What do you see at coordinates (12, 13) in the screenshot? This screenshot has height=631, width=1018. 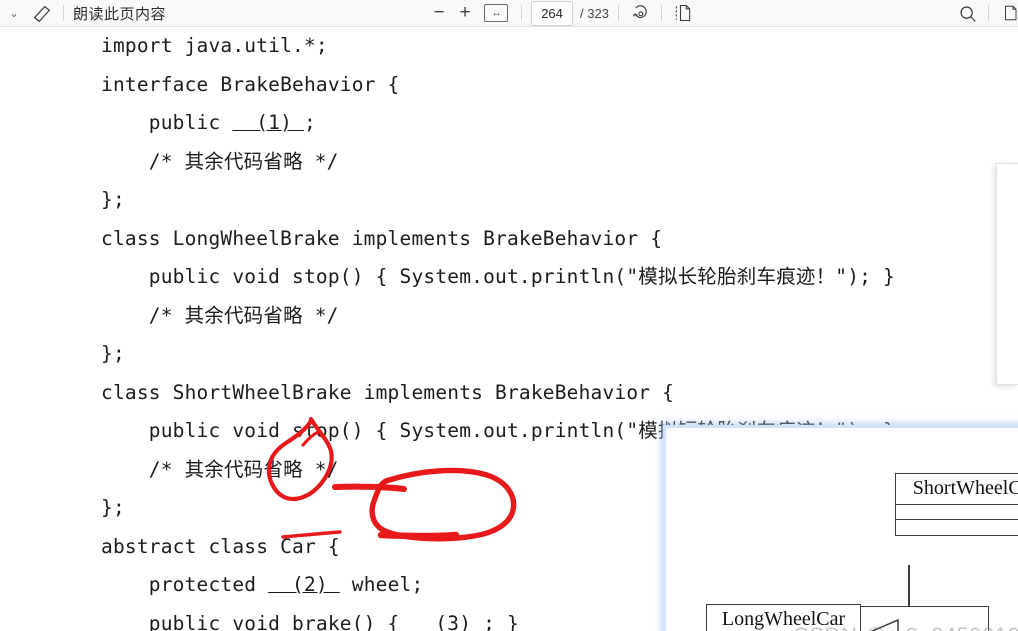 I see `chevron-down-icon: ⌄` at bounding box center [12, 13].